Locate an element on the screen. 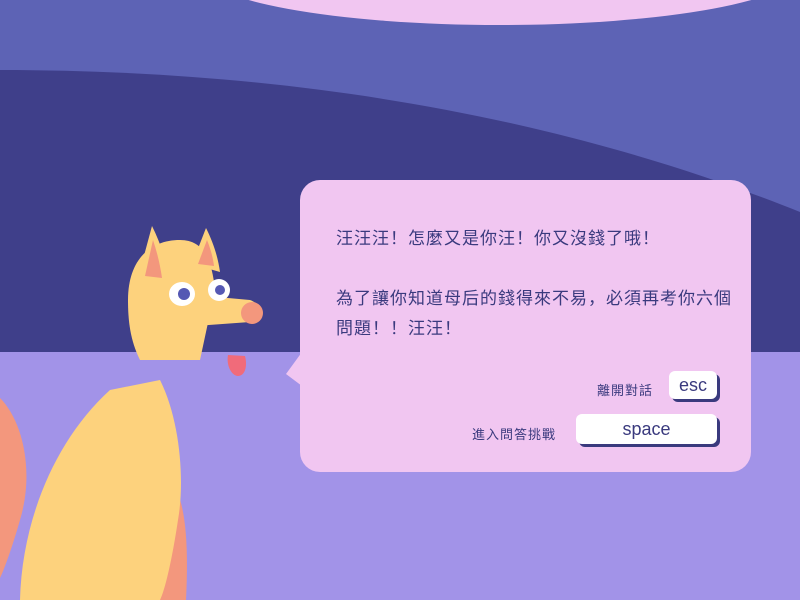 This screenshot has height=600, width=800. dog-nose is located at coordinates (252, 313).